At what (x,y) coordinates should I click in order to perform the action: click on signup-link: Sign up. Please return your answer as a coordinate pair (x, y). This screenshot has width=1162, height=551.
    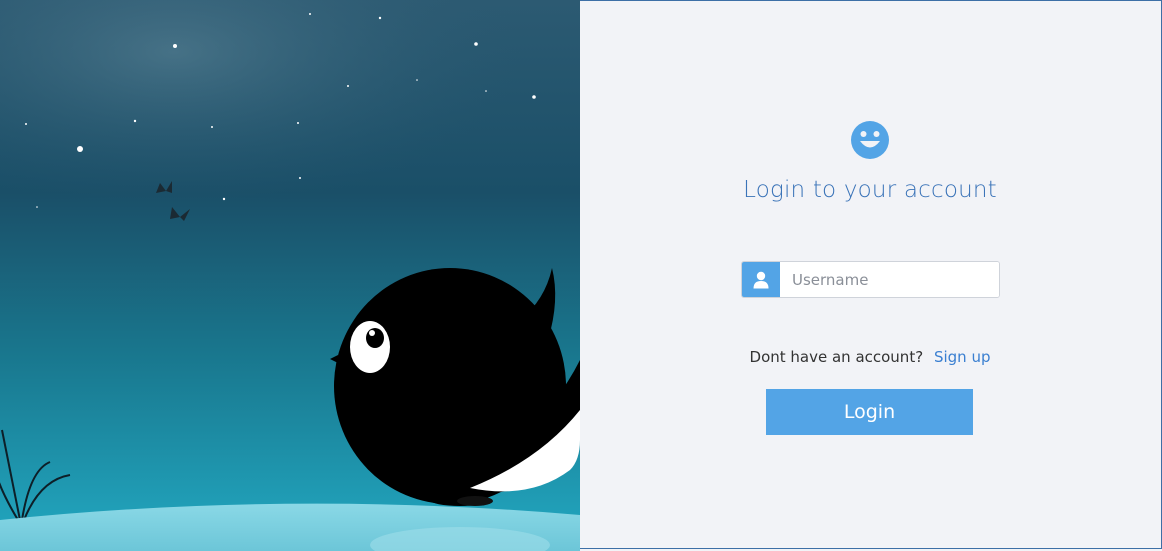
    Looking at the image, I should click on (962, 357).